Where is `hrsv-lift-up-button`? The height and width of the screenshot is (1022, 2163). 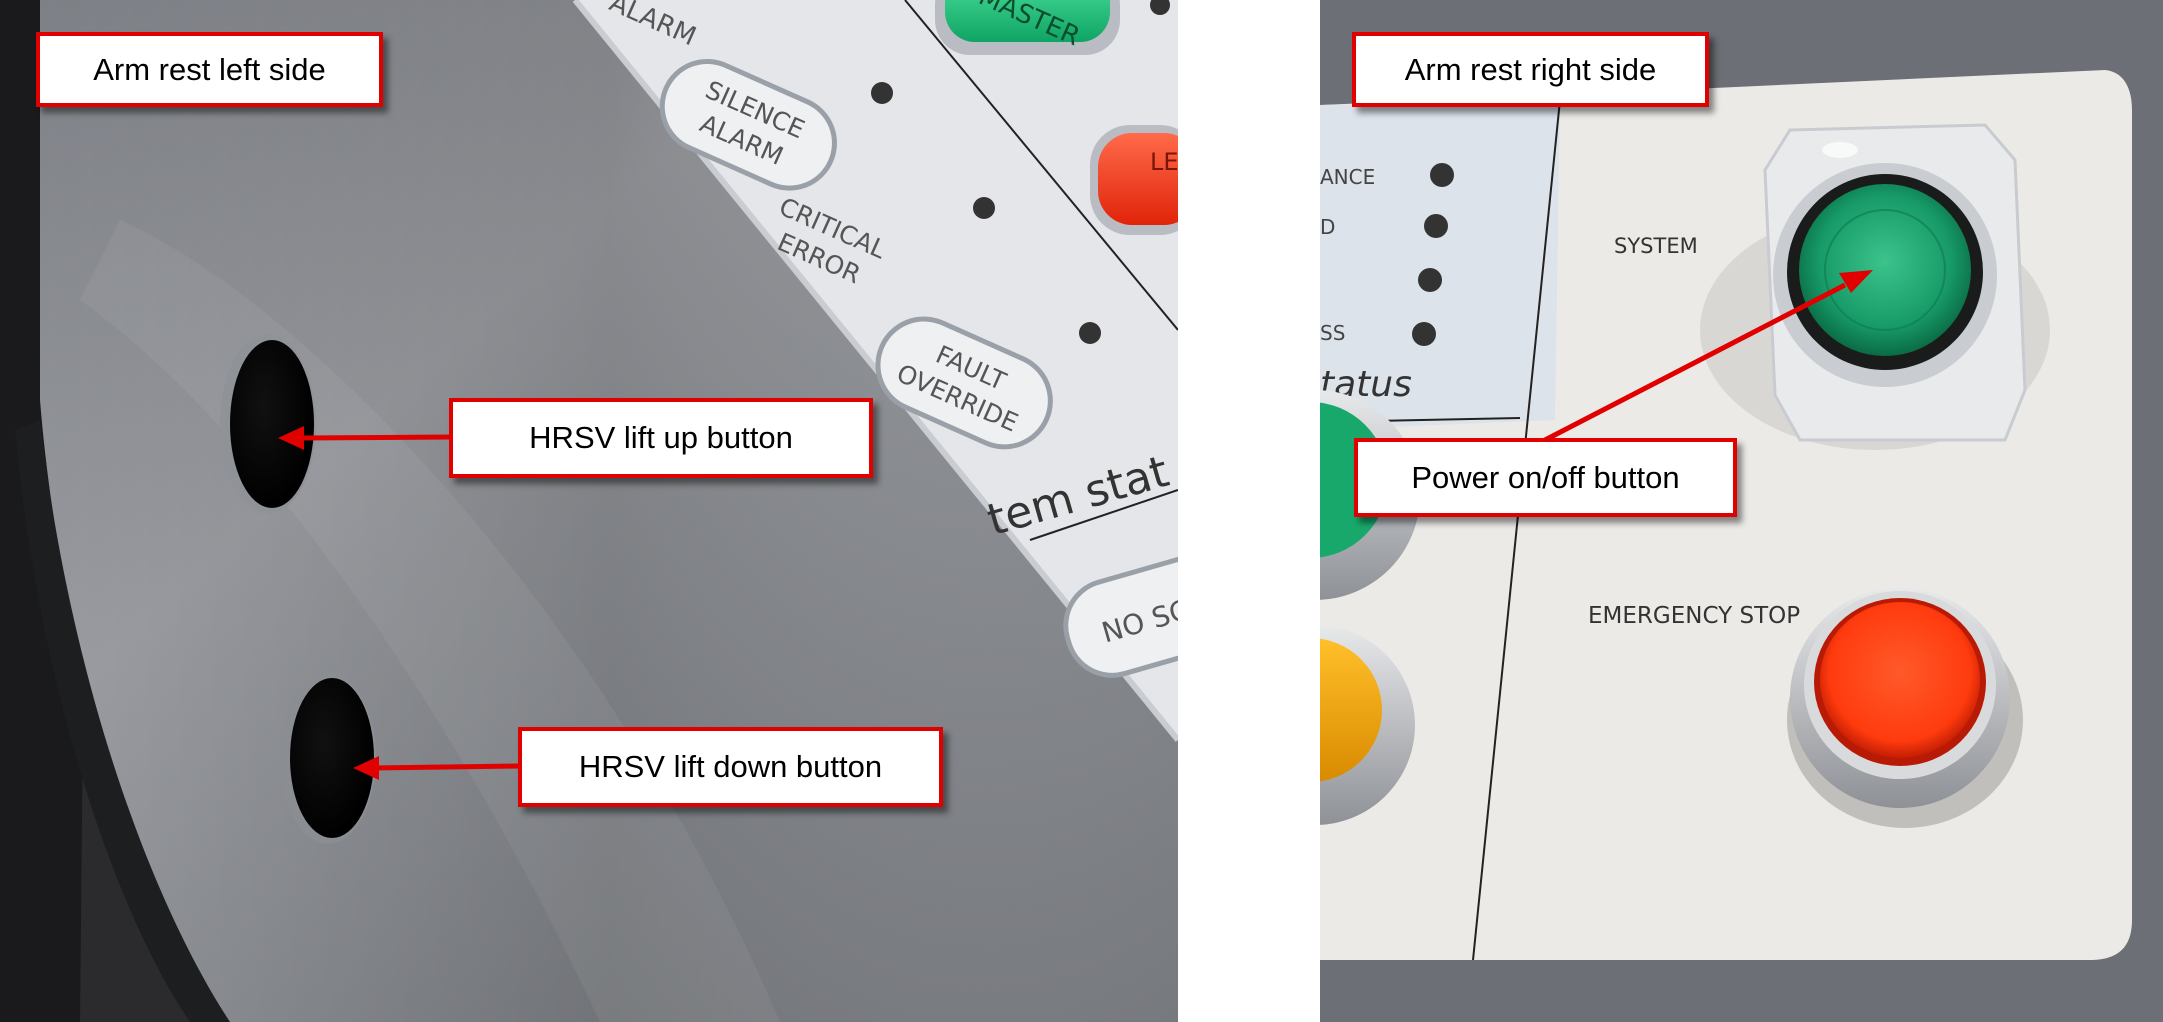
hrsv-lift-up-button is located at coordinates (268, 424).